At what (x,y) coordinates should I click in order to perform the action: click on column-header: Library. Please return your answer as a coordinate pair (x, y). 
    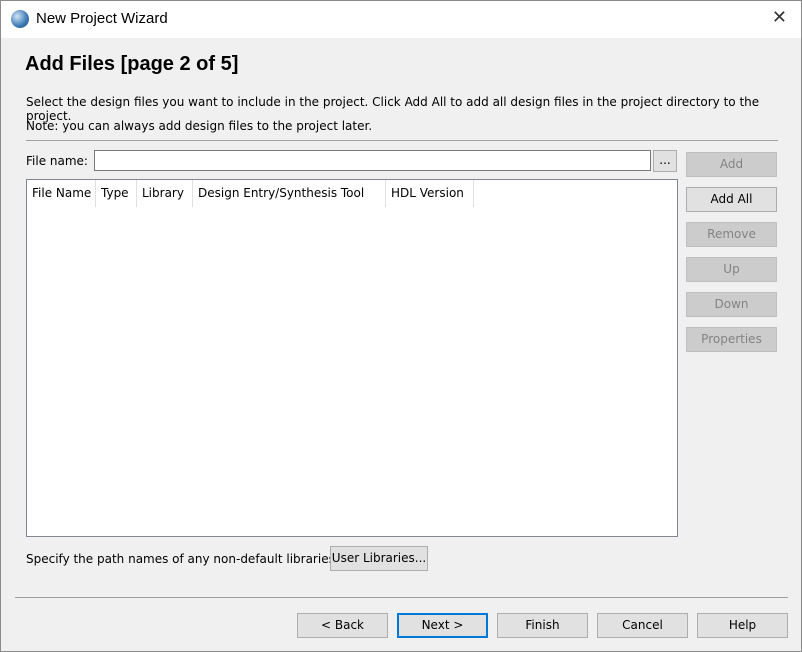
    Looking at the image, I should click on (165, 193).